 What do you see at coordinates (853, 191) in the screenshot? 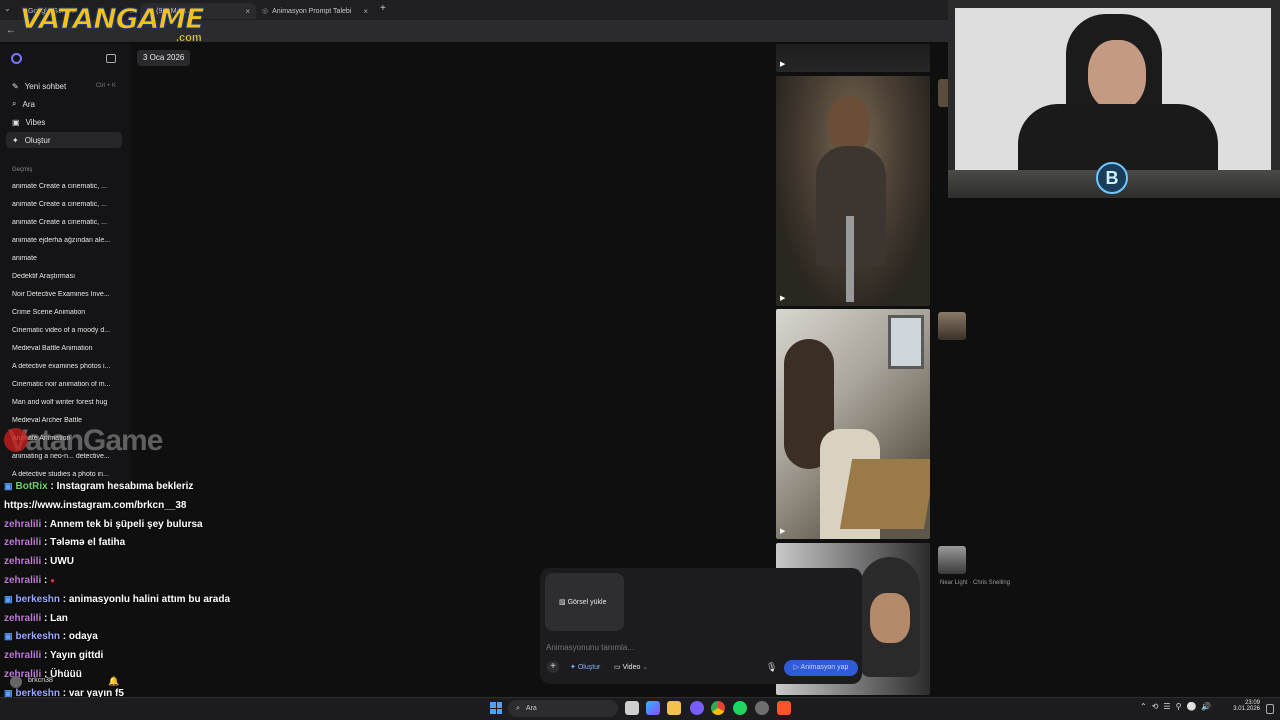
I see `warrior-image: ▶` at bounding box center [853, 191].